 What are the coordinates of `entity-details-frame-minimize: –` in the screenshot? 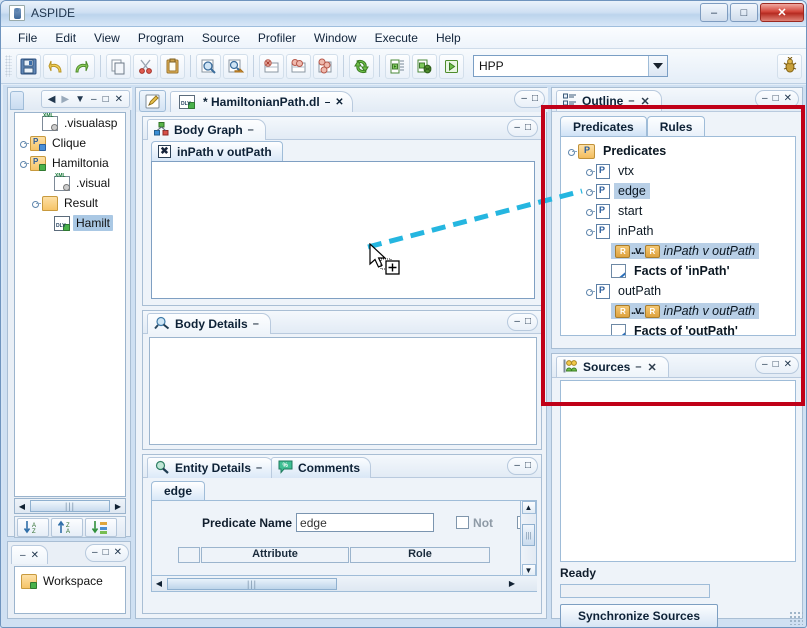 It's located at (517, 466).